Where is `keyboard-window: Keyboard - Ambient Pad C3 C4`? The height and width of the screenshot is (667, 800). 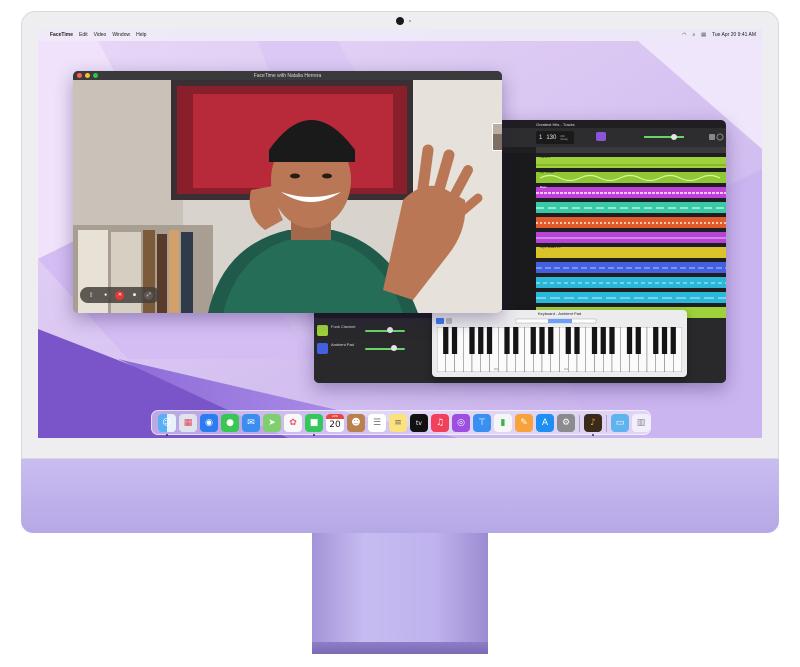
keyboard-window: Keyboard - Ambient Pad C3 C4 is located at coordinates (559, 343).